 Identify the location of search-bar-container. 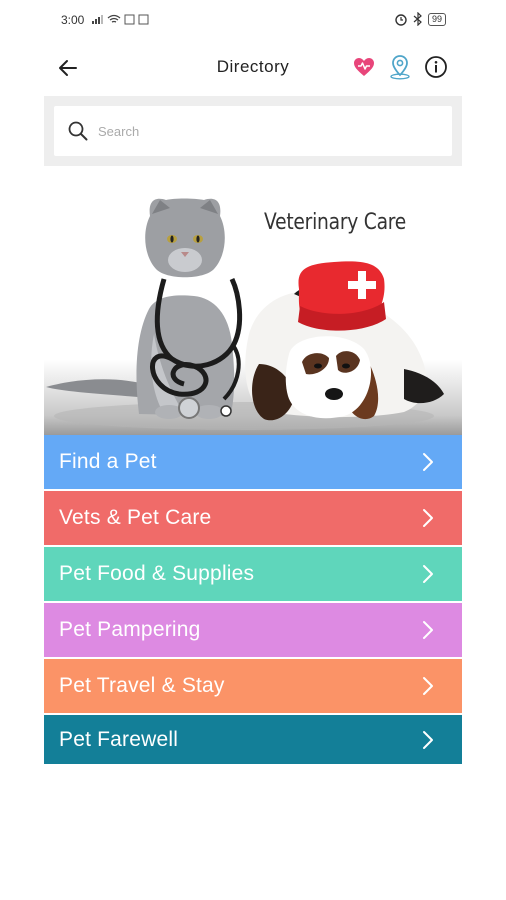
(253, 131).